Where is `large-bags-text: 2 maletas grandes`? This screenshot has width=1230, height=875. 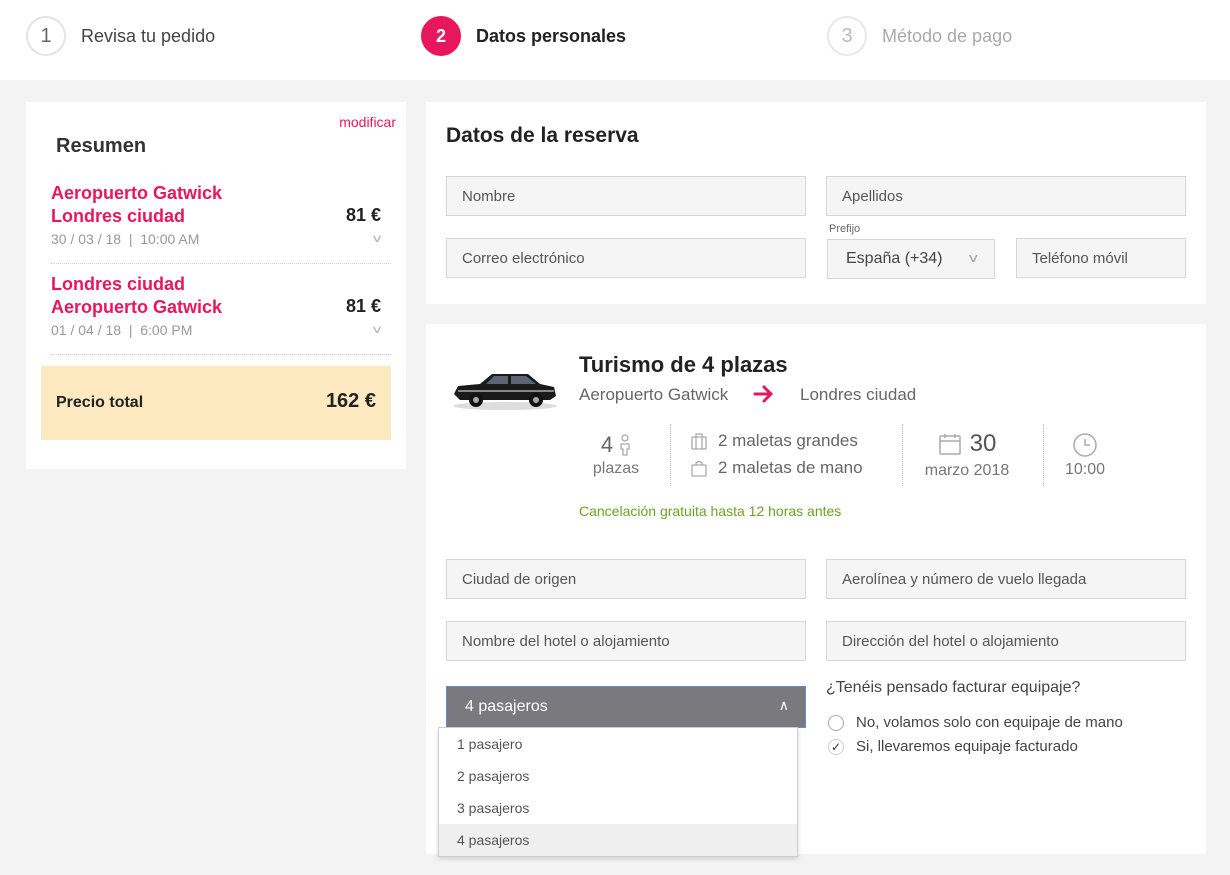 large-bags-text: 2 maletas grandes is located at coordinates (788, 440).